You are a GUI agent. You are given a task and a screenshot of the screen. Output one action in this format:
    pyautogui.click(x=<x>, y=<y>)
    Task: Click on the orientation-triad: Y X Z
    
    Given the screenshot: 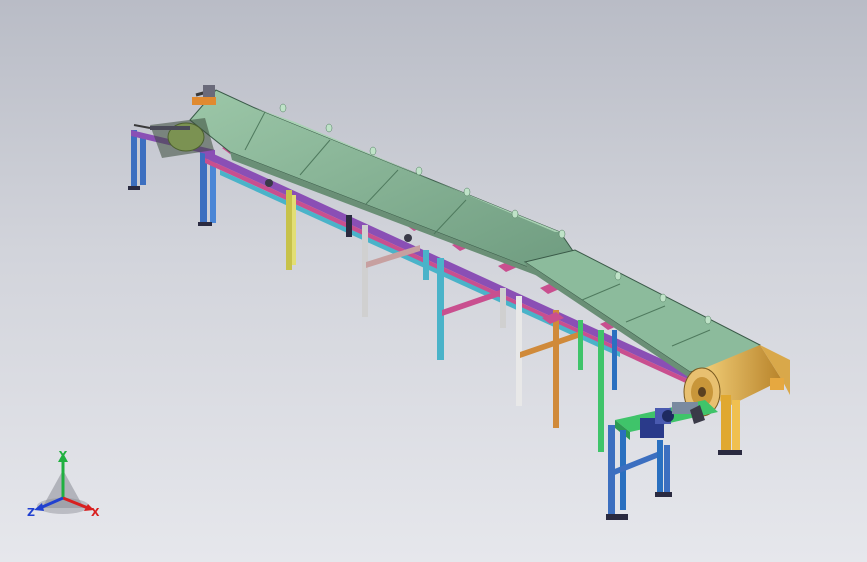 What is the action you would take?
    pyautogui.click(x=67, y=488)
    